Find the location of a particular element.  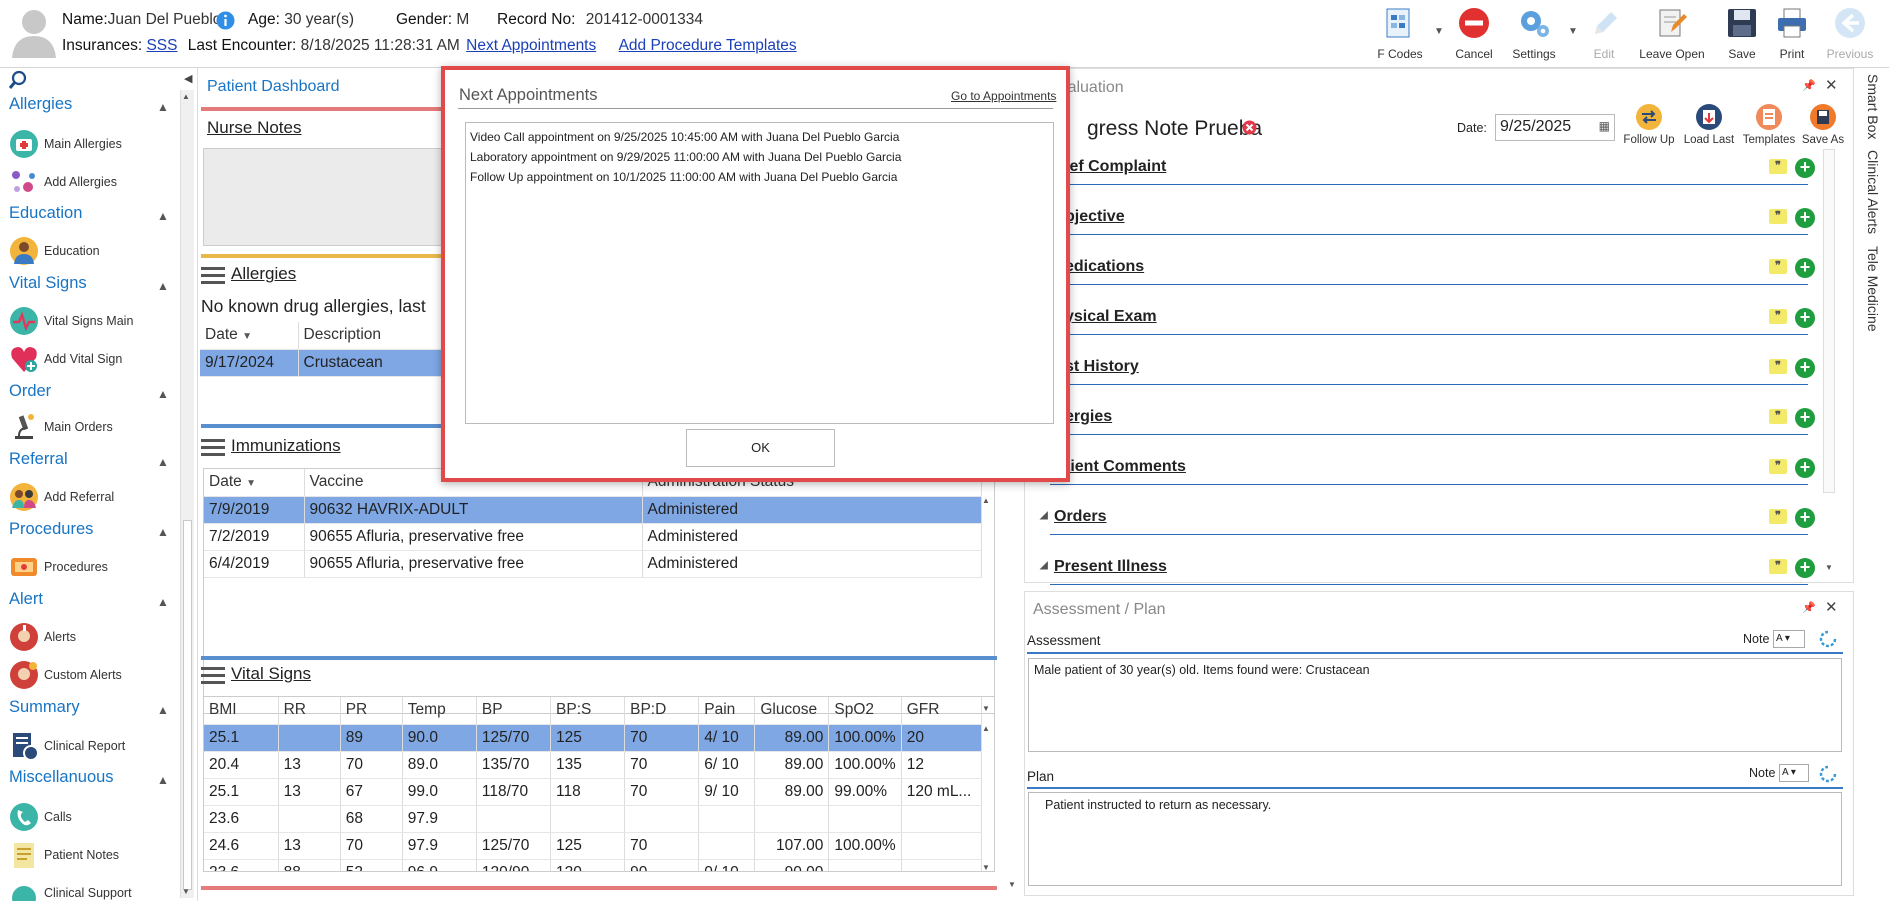

sidebar-item-add-allergies: Add Allergies is located at coordinates (62, 182).